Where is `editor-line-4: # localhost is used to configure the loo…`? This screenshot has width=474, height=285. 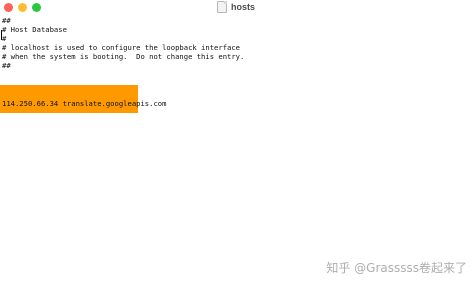
editor-line-4: # localhost is used to configure the loo… is located at coordinates (121, 47).